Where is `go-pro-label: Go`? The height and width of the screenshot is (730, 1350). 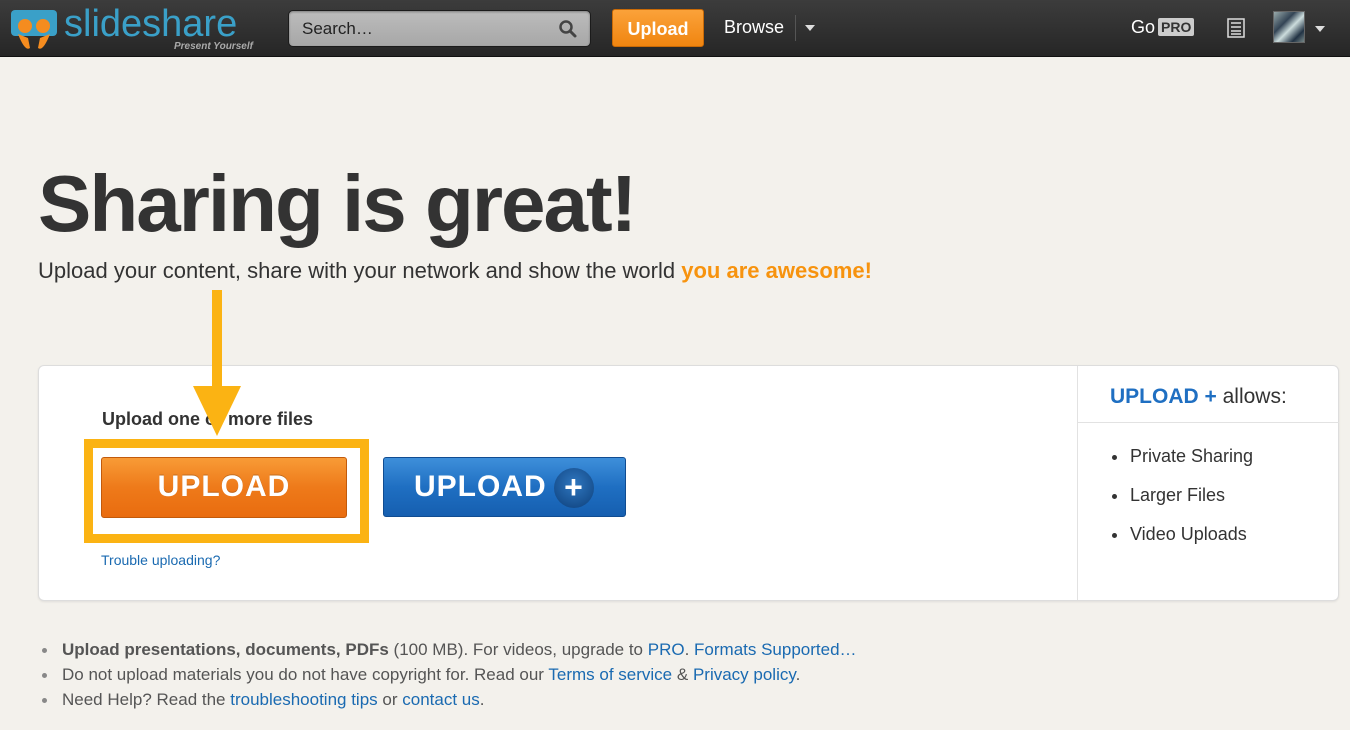 go-pro-label: Go is located at coordinates (1143, 27).